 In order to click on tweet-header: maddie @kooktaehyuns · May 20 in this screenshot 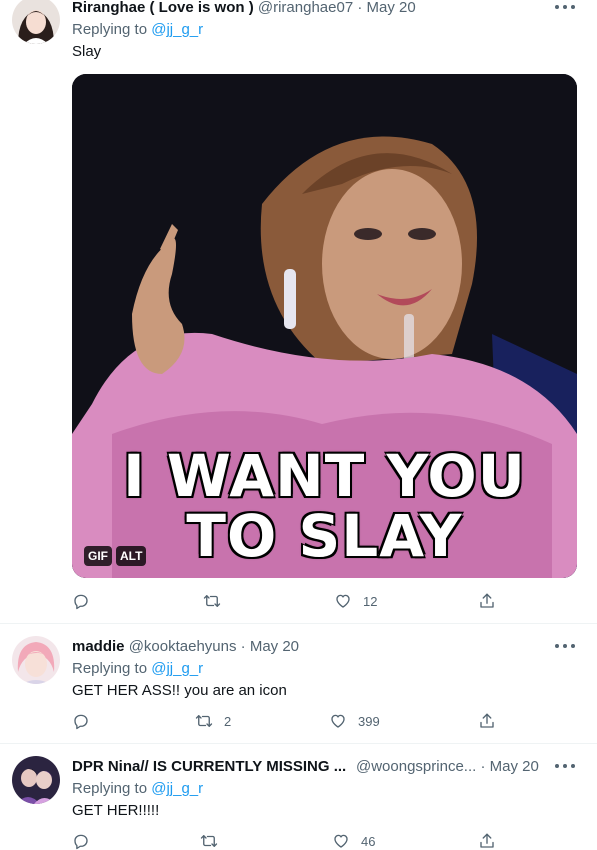, I will do `click(185, 646)`.